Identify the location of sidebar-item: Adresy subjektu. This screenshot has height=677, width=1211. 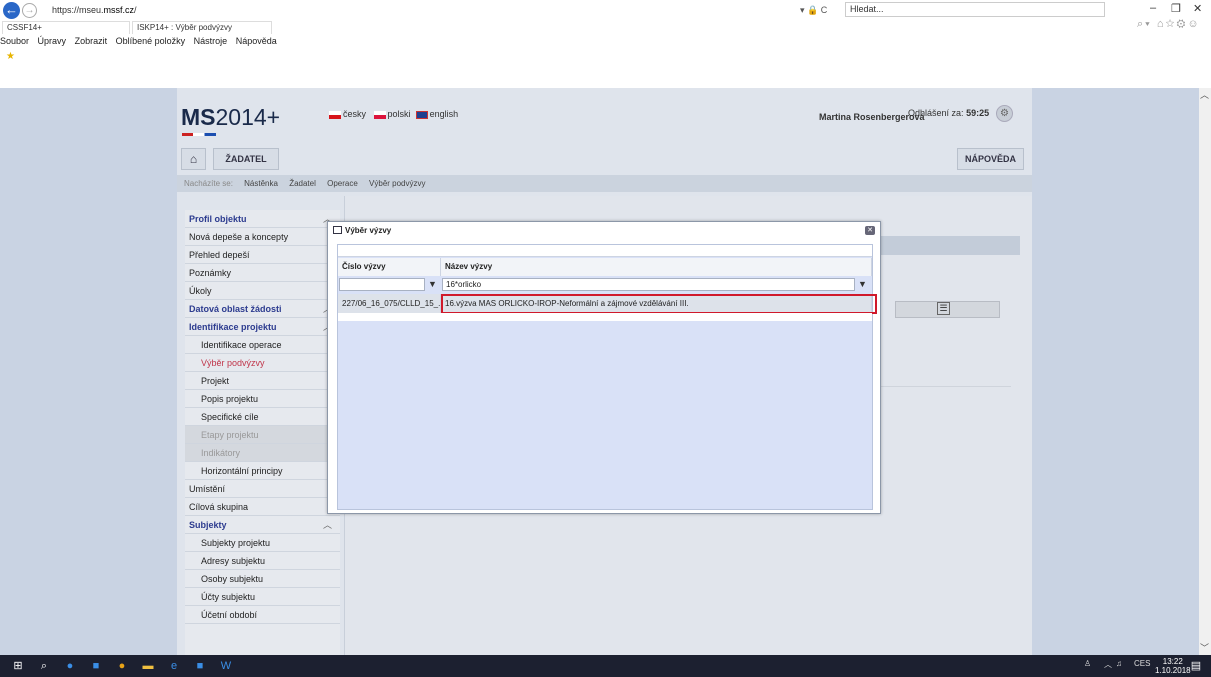
(262, 561).